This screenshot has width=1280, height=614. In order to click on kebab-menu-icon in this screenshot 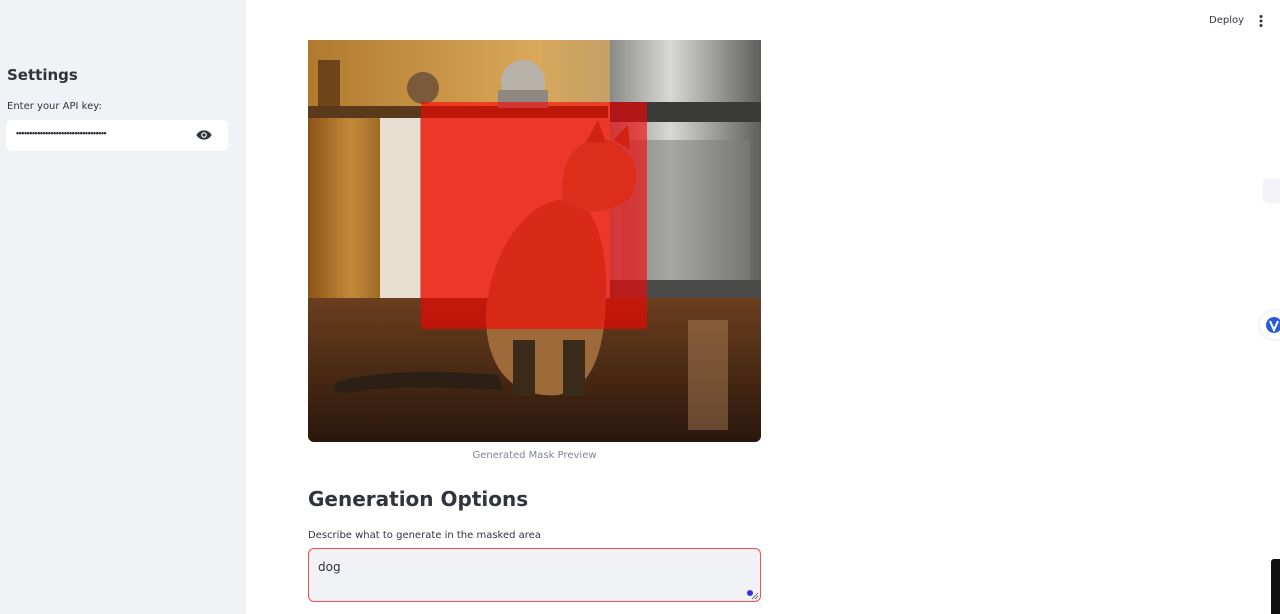, I will do `click(1261, 21)`.